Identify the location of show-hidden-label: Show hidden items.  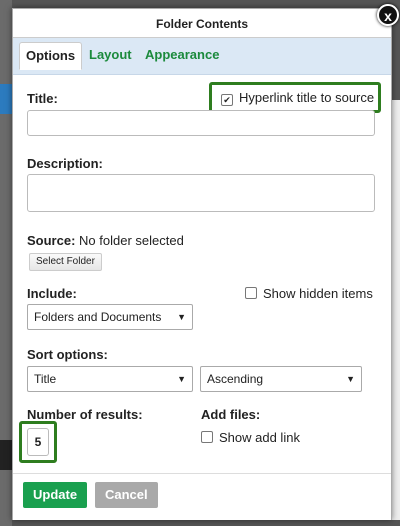
(318, 293).